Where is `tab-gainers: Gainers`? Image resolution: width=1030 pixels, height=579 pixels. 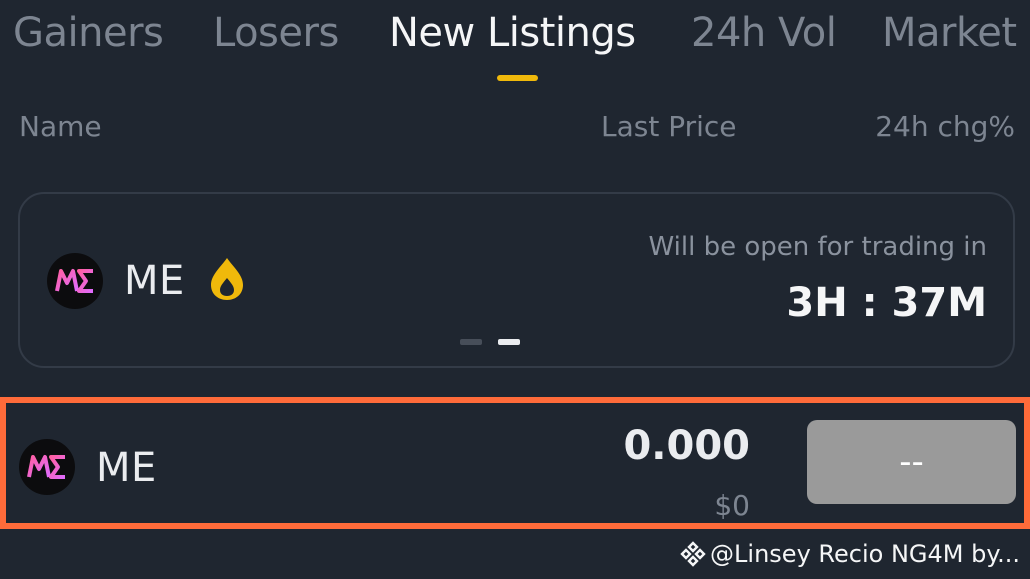
tab-gainers: Gainers is located at coordinates (88, 33).